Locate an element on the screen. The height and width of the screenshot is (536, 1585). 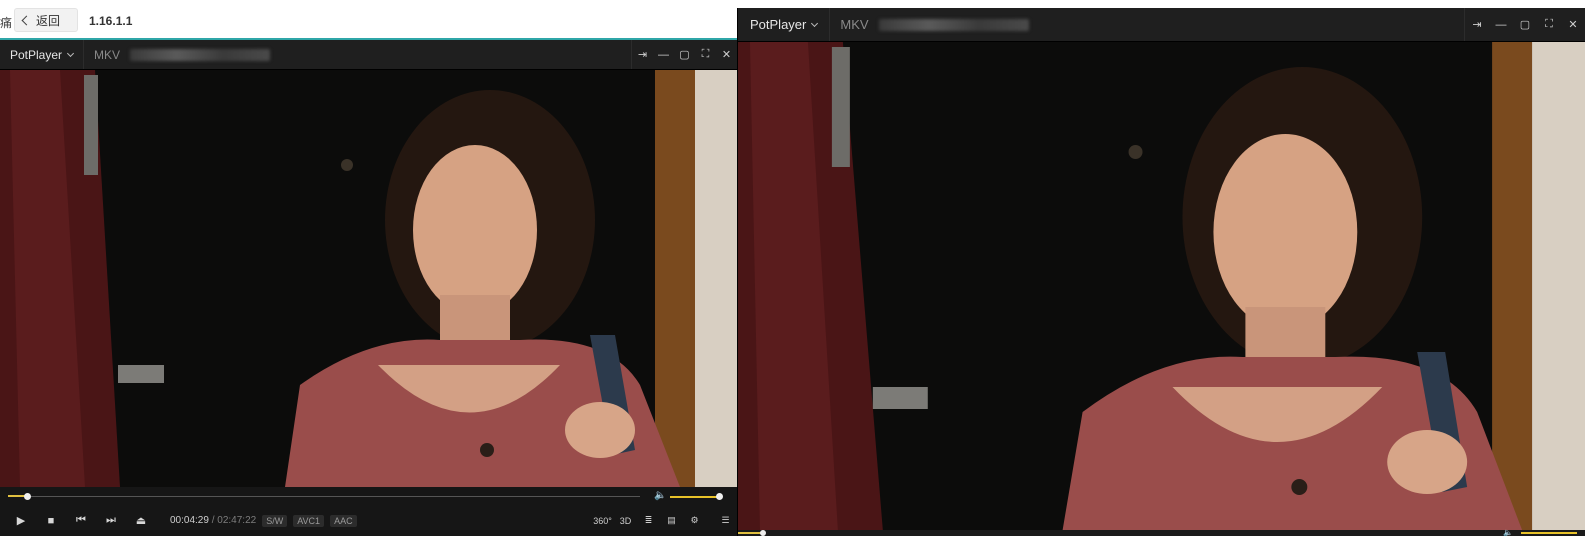
menu-icon: ☰ is located at coordinates (725, 520).